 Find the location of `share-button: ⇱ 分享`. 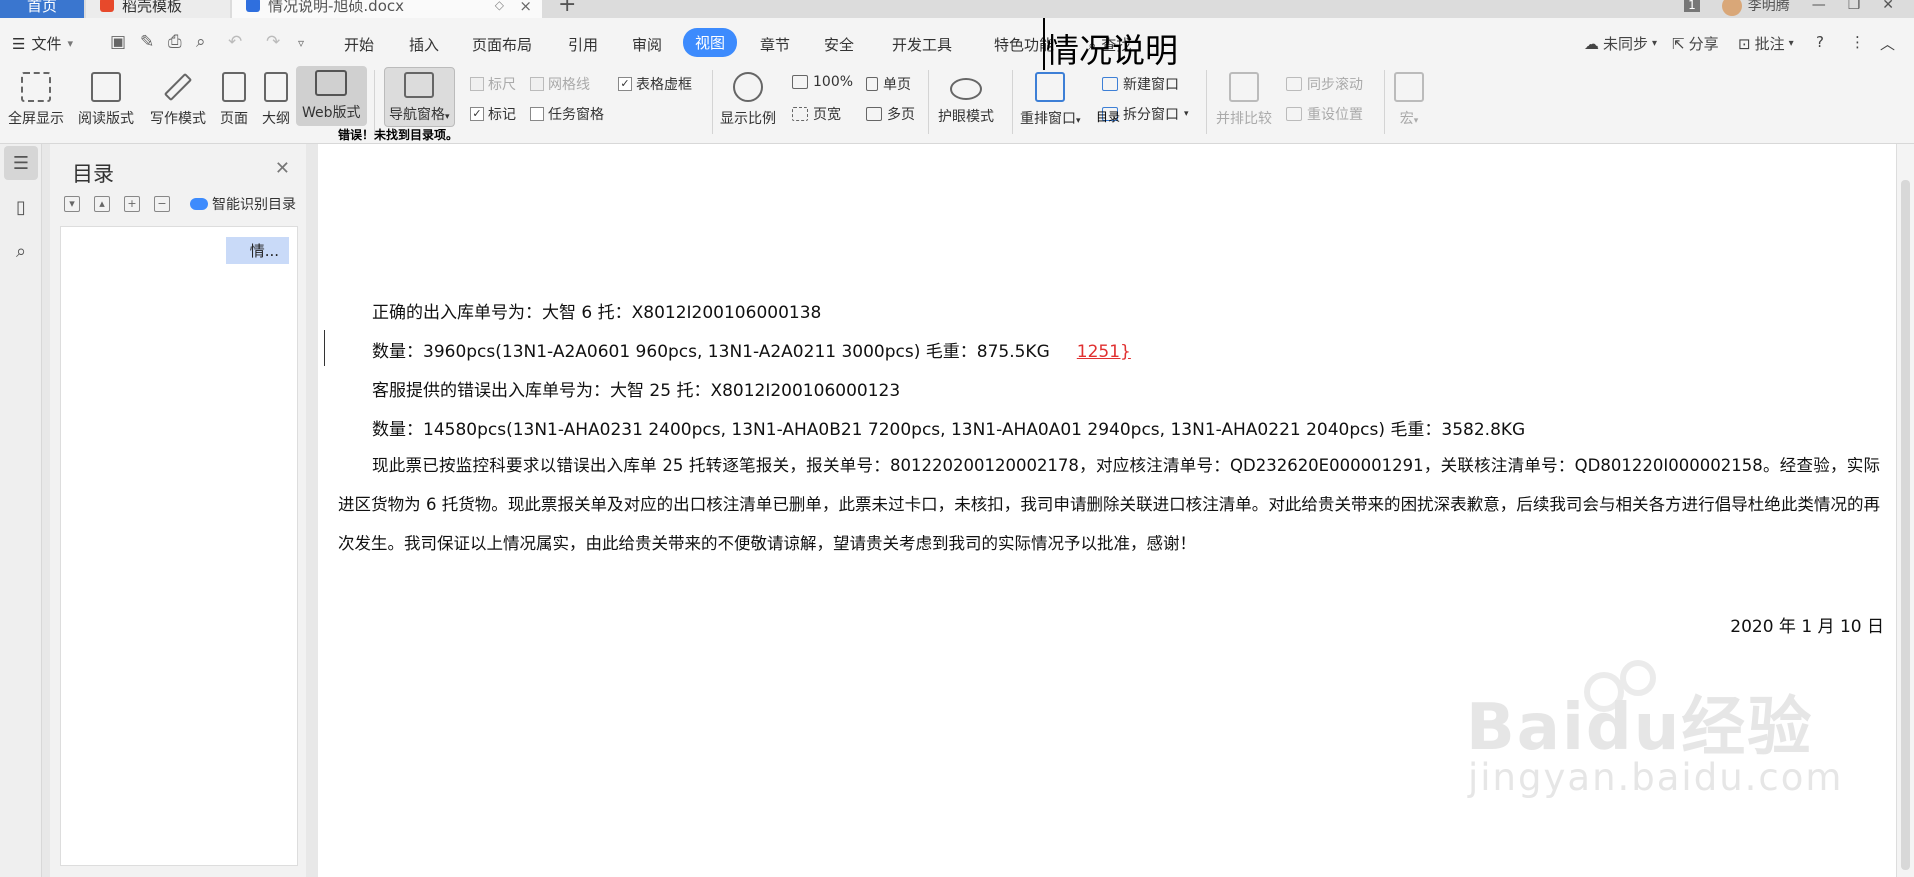

share-button: ⇱ 分享 is located at coordinates (1695, 43).